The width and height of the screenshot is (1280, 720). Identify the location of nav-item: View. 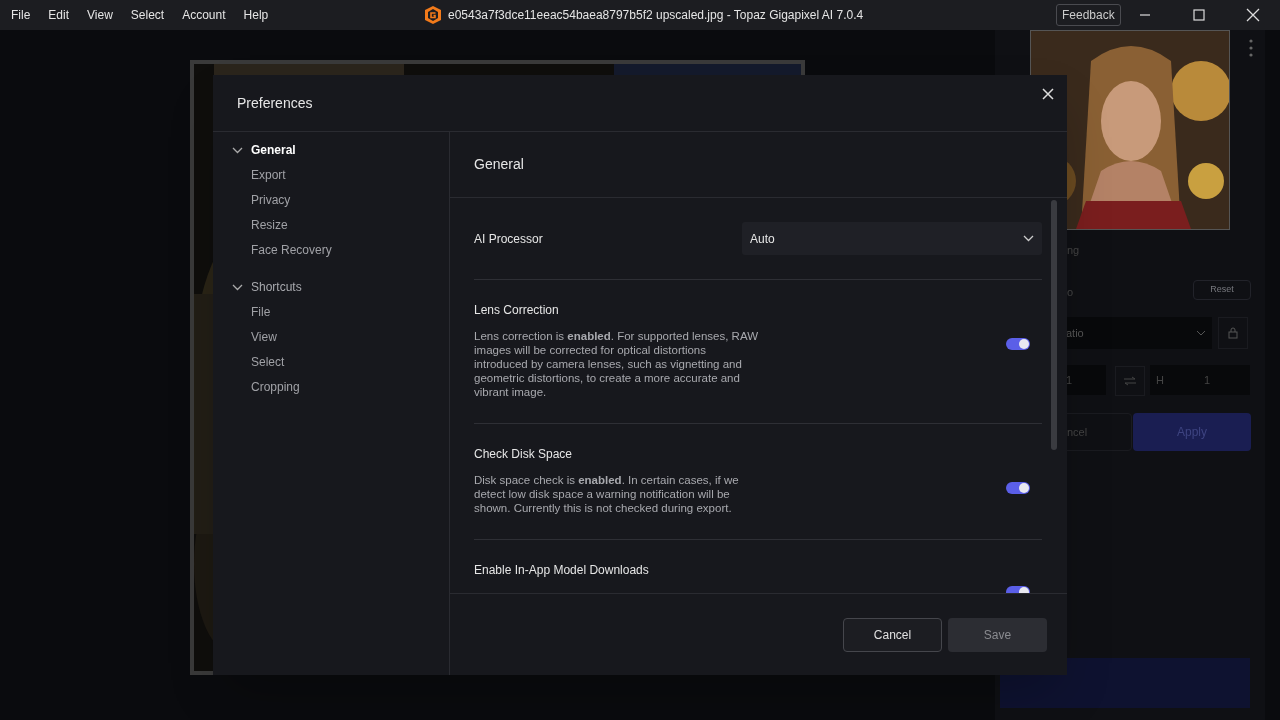
(331, 337).